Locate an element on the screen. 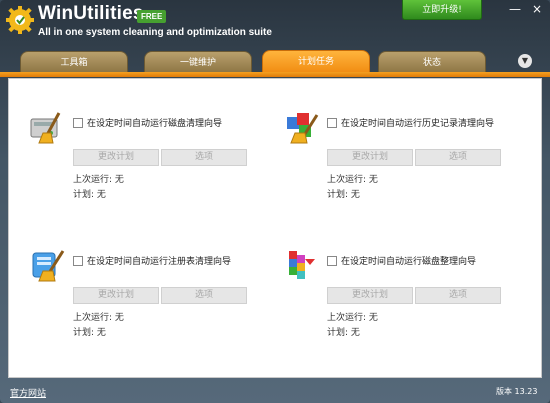 The height and width of the screenshot is (403, 550). tab-underline is located at coordinates (275, 74).